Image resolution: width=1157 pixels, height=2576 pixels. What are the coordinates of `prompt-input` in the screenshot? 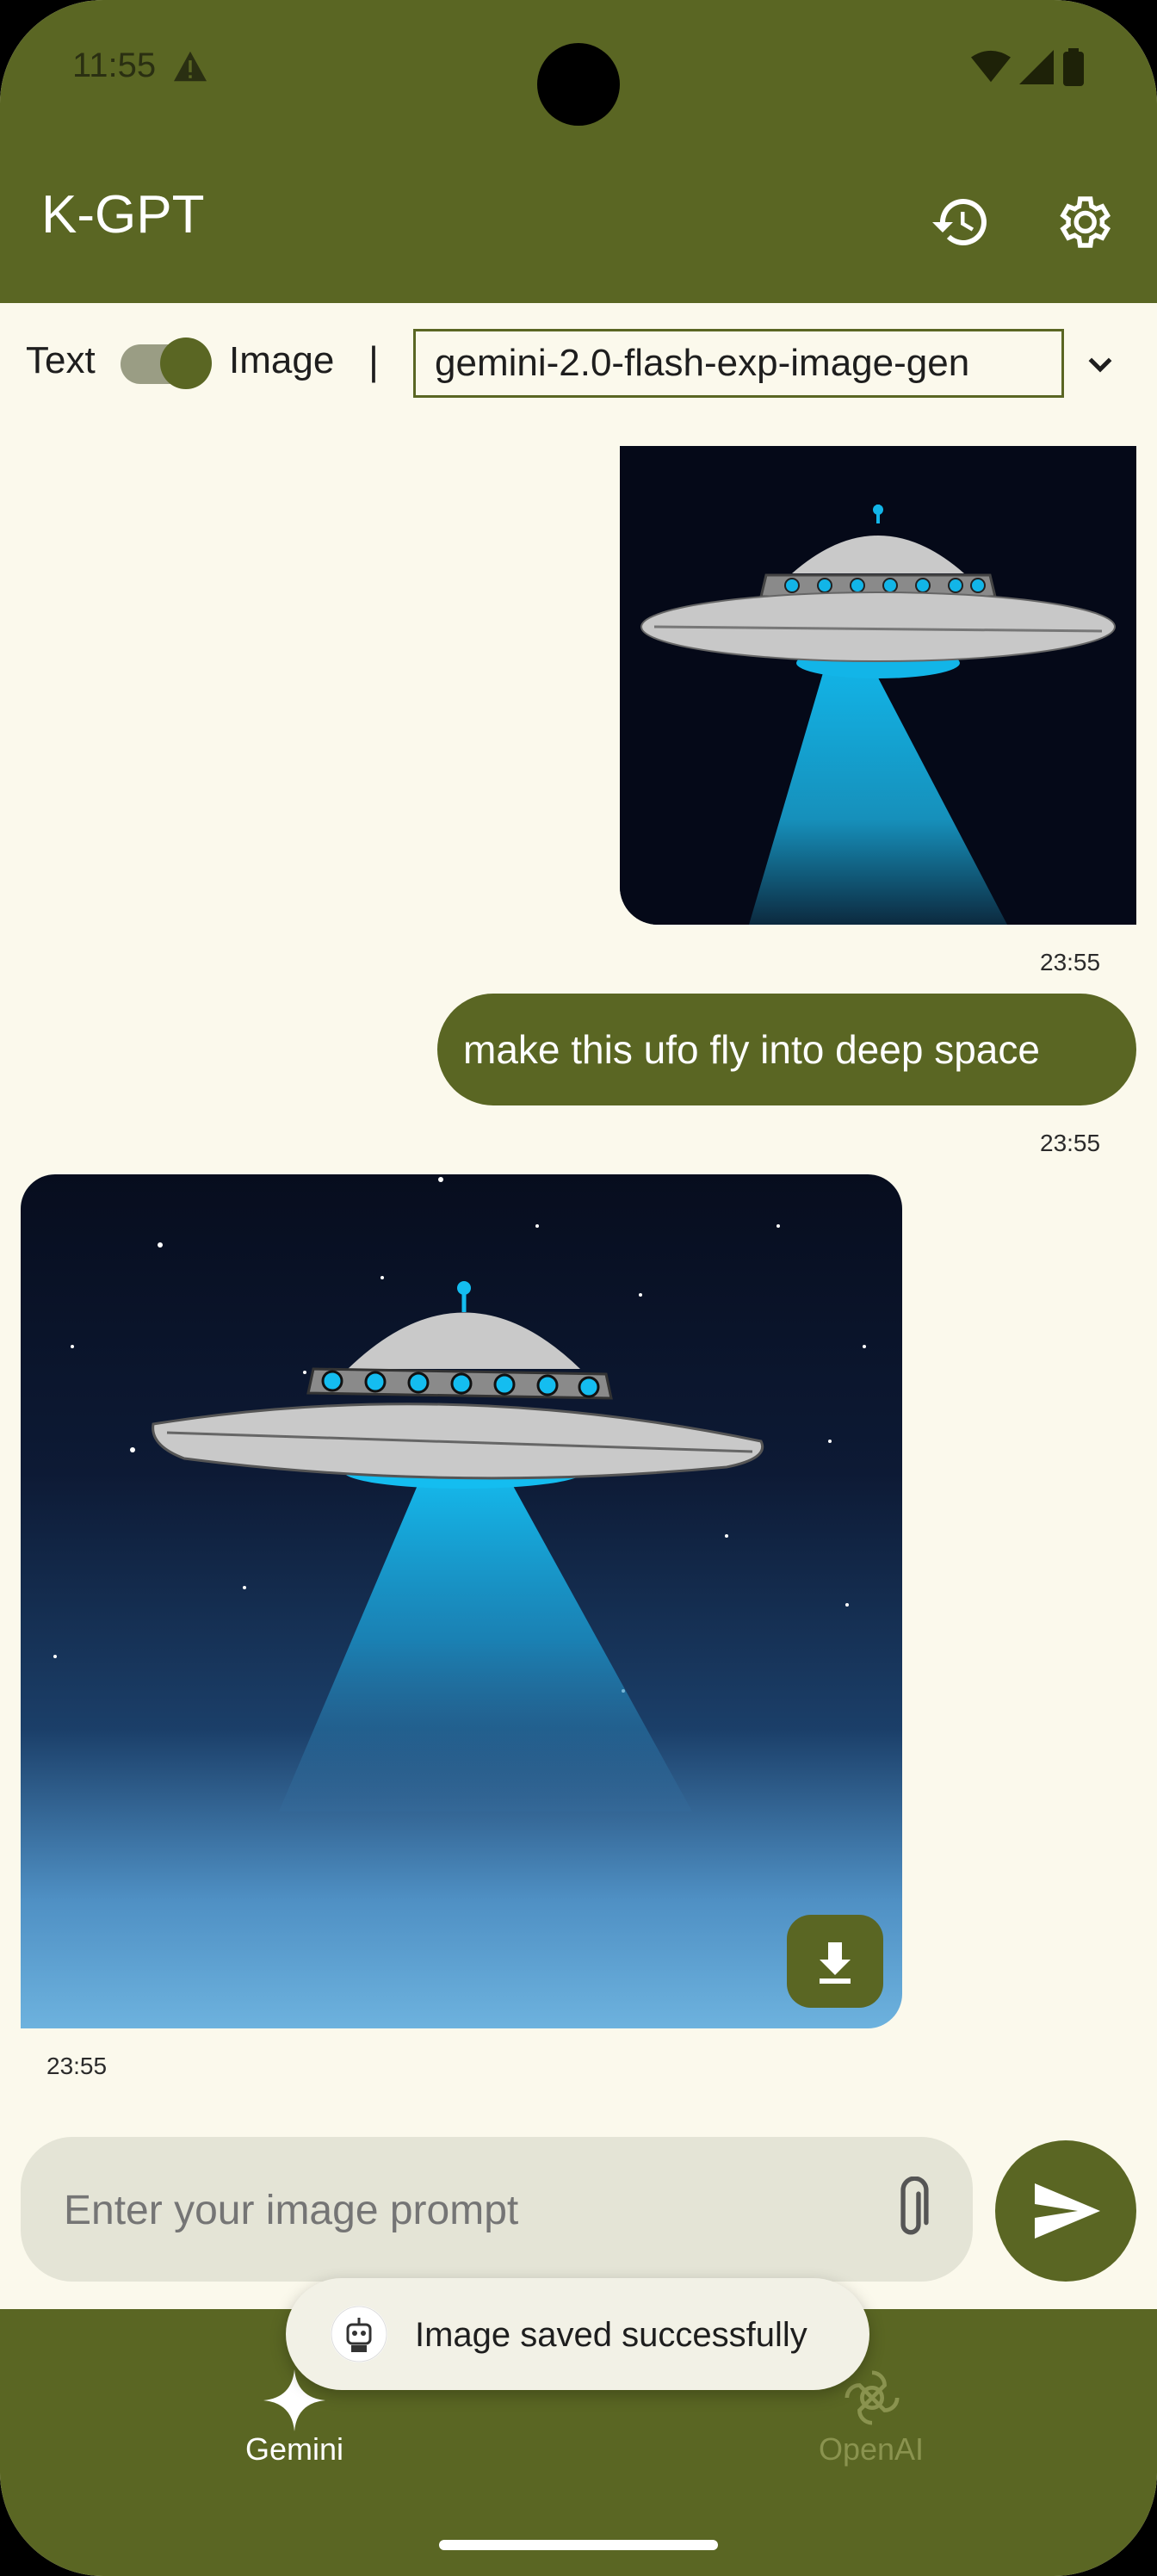 It's located at (451, 2210).